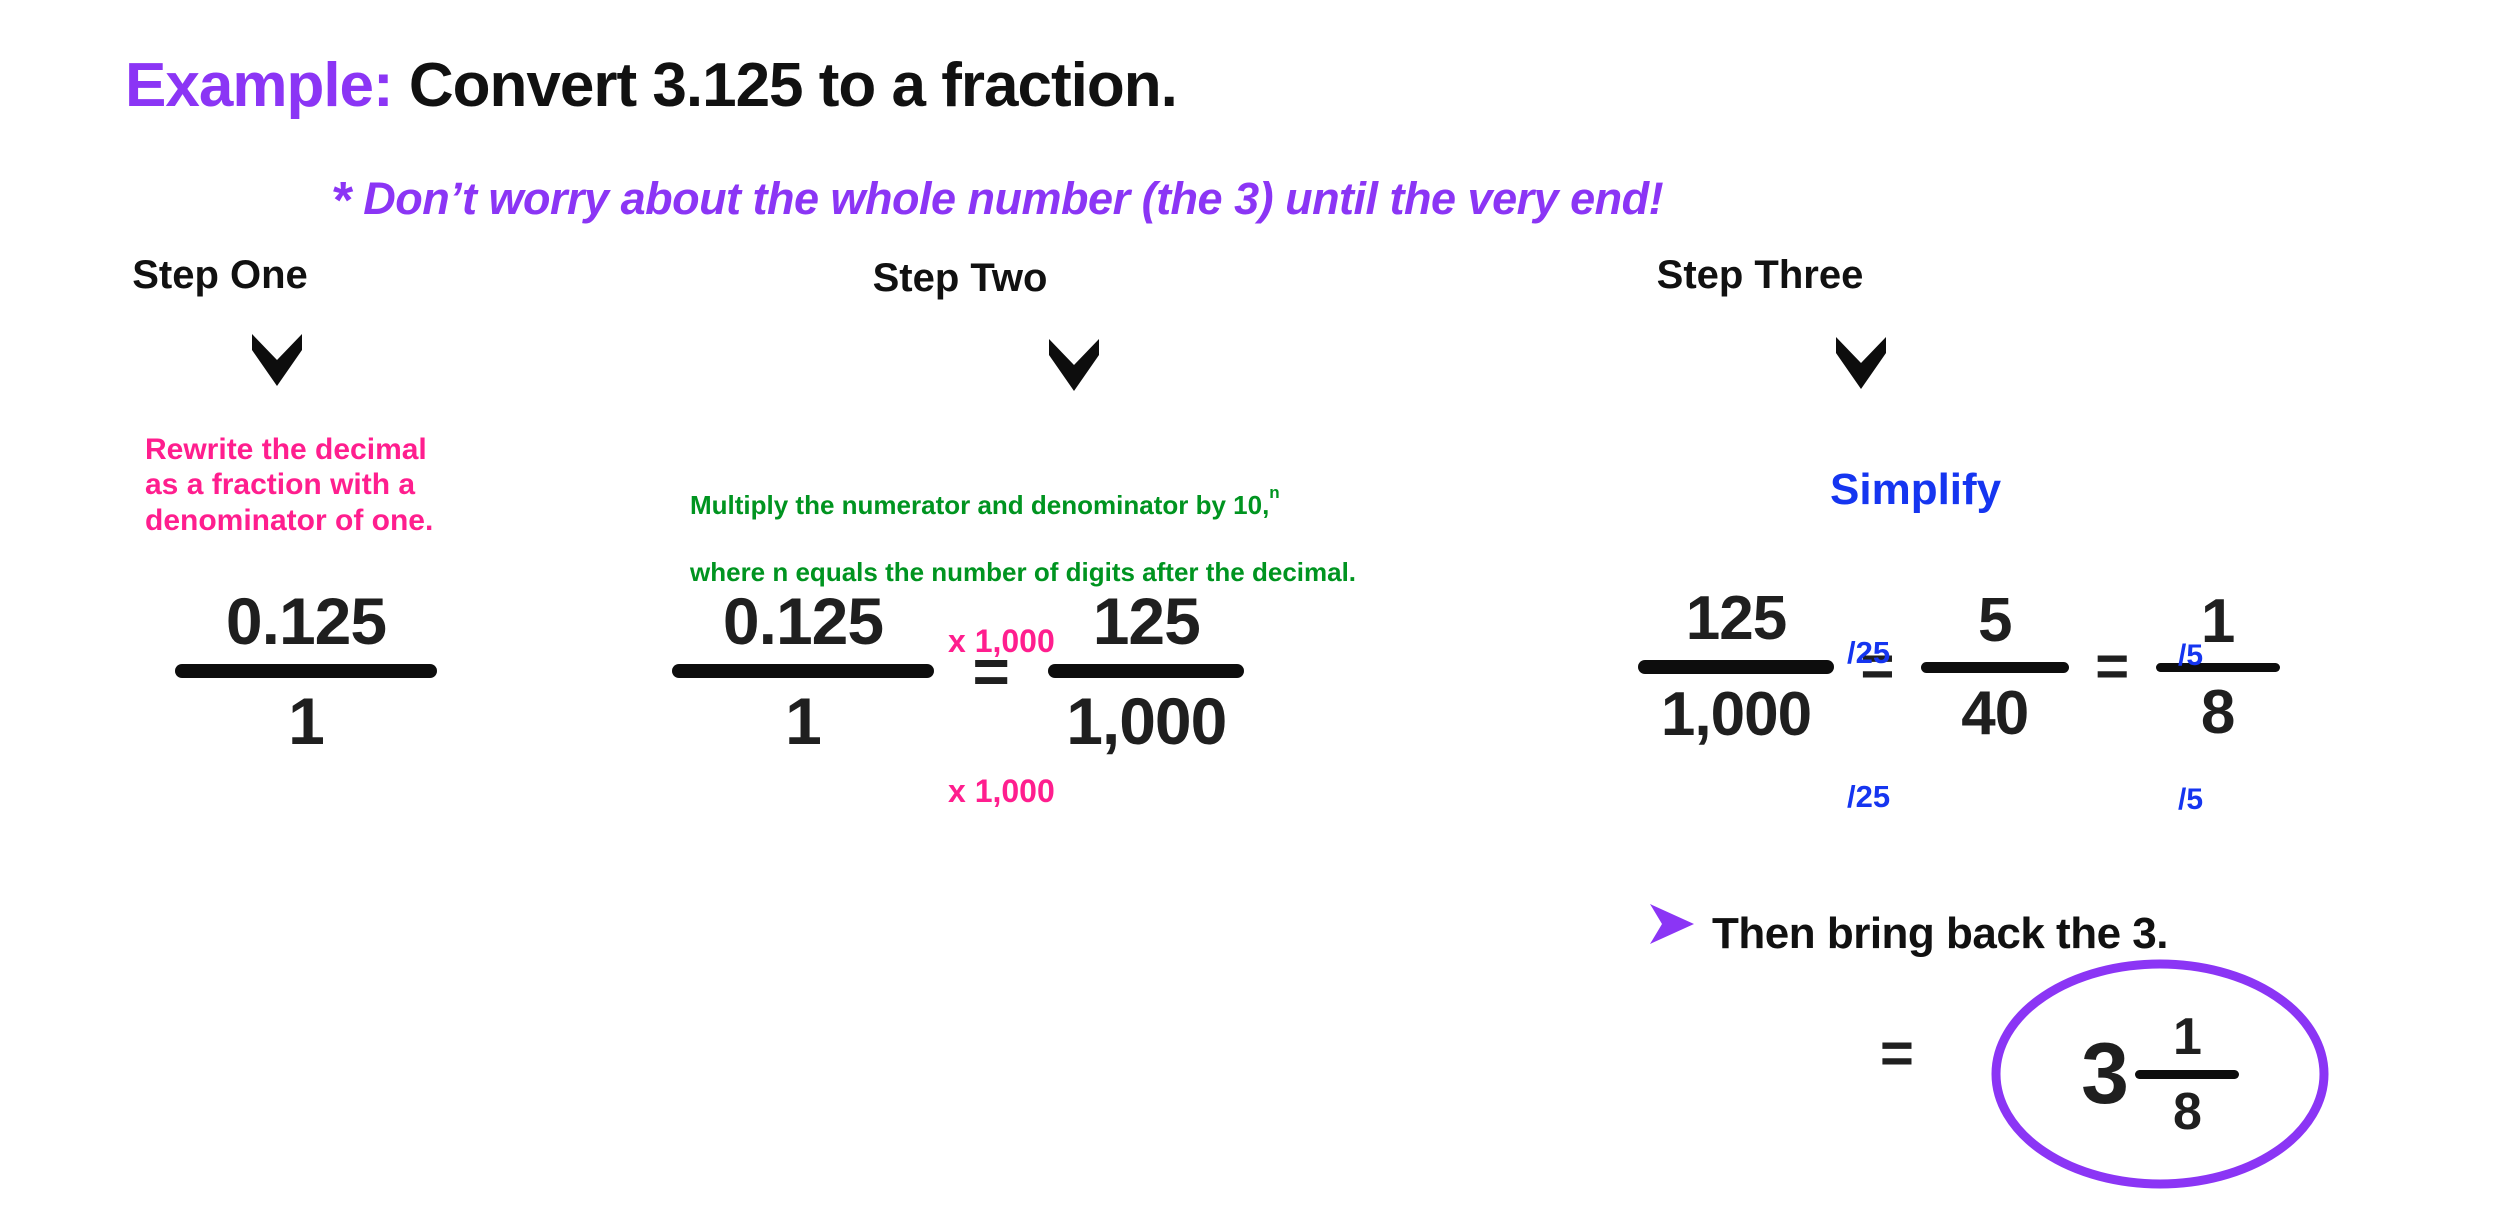 Image resolution: width=2500 pixels, height=1231 pixels. What do you see at coordinates (2191, 655) in the screenshot?
I see `divisor-label-5-top: /5` at bounding box center [2191, 655].